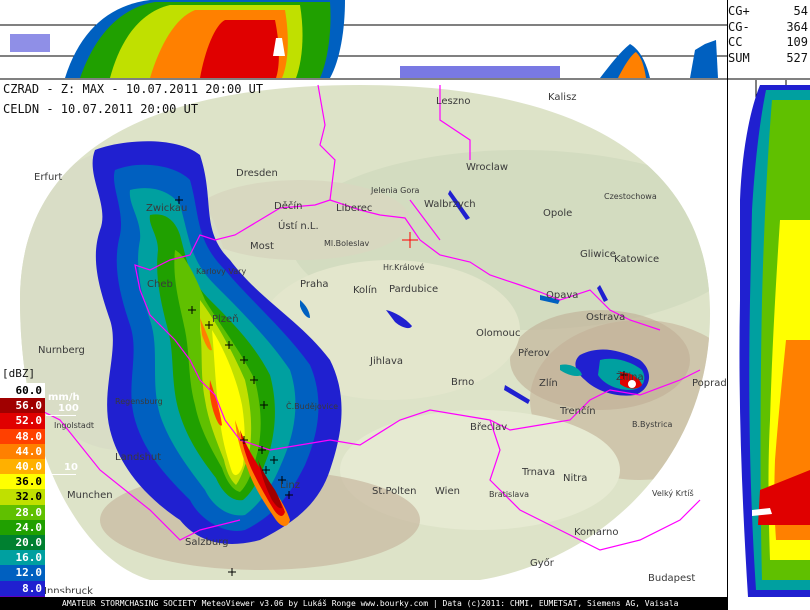 This screenshot has width=810, height=610. I want to click on city-label: Landshut, so click(138, 457).